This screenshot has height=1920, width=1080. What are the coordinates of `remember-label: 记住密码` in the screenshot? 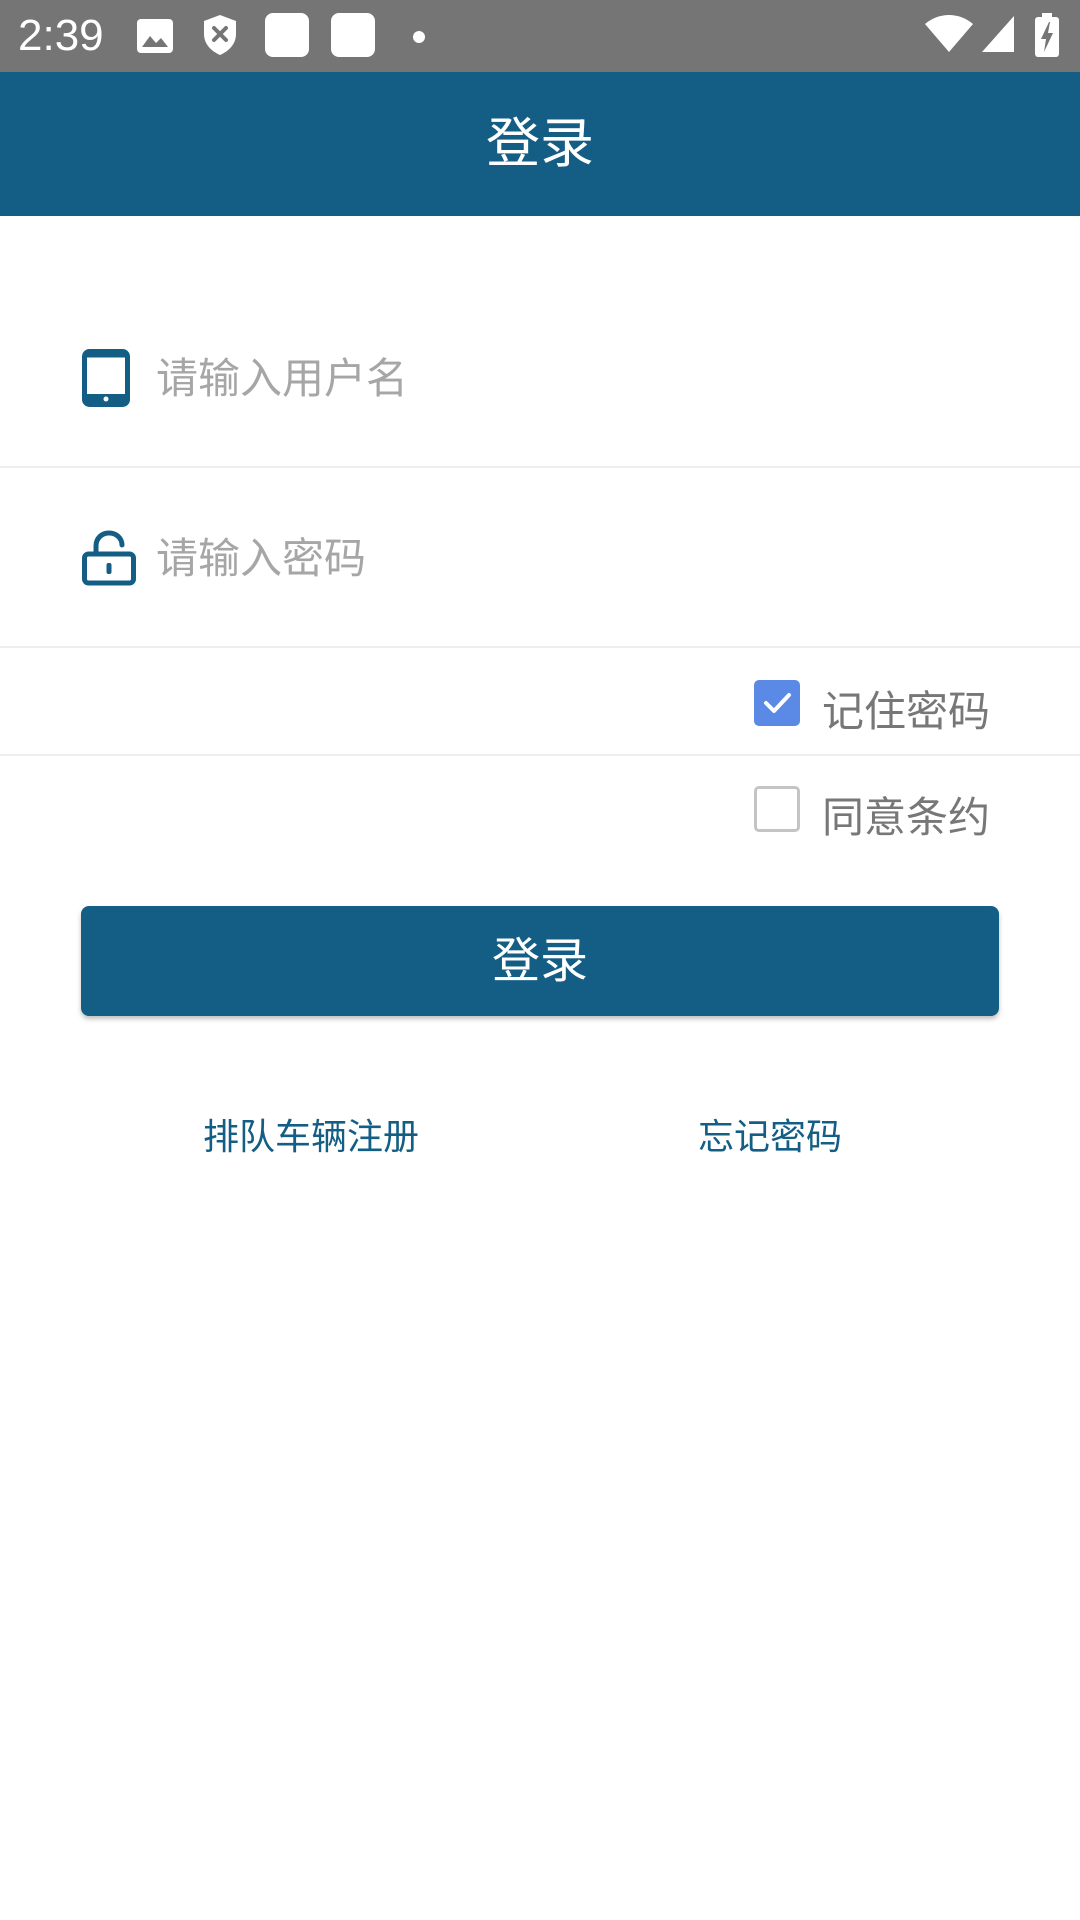 It's located at (906, 708).